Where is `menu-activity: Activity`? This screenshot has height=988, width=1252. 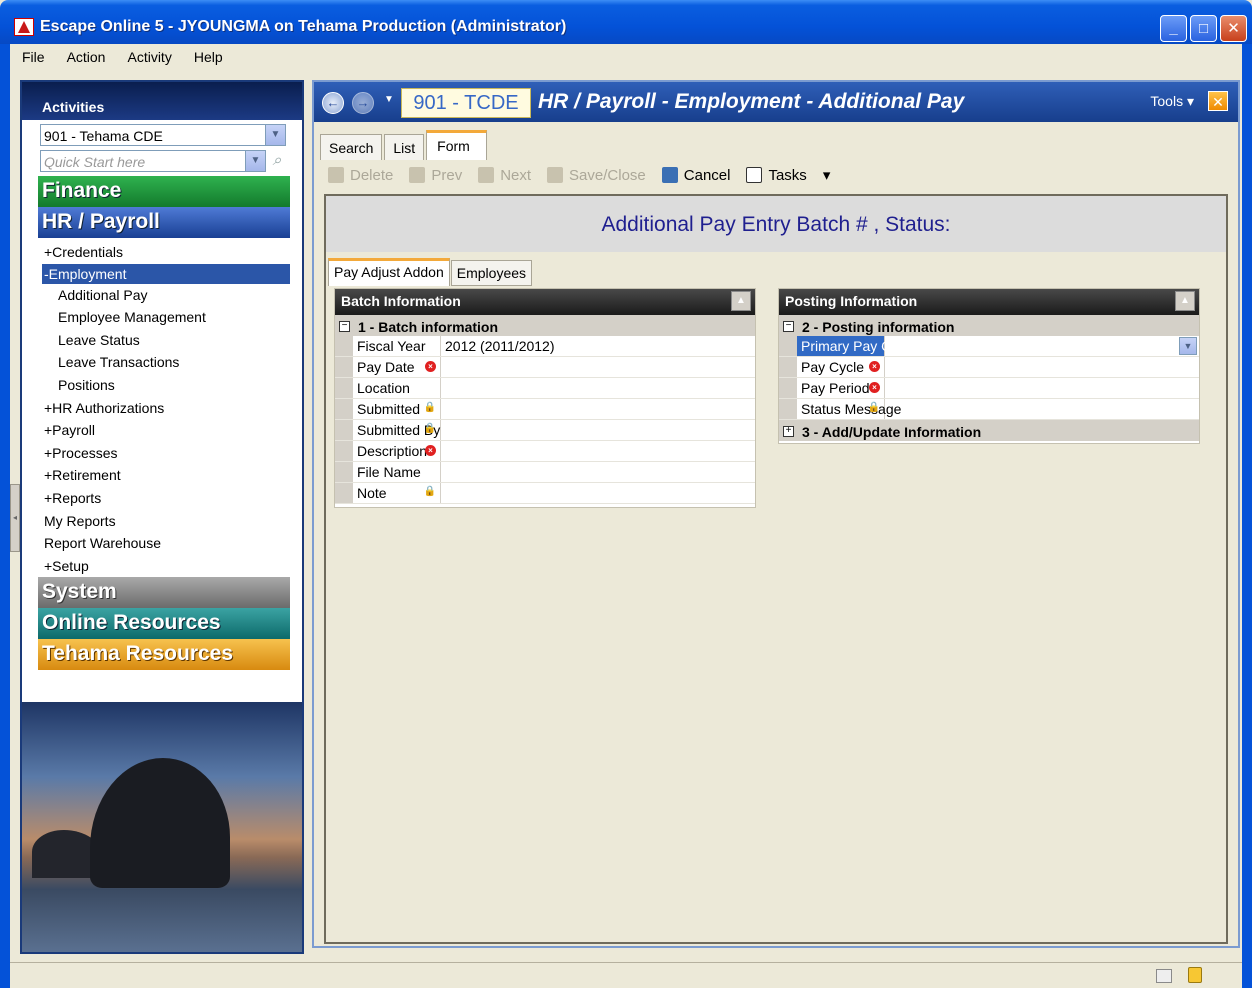
menu-activity: Activity is located at coordinates (149, 57).